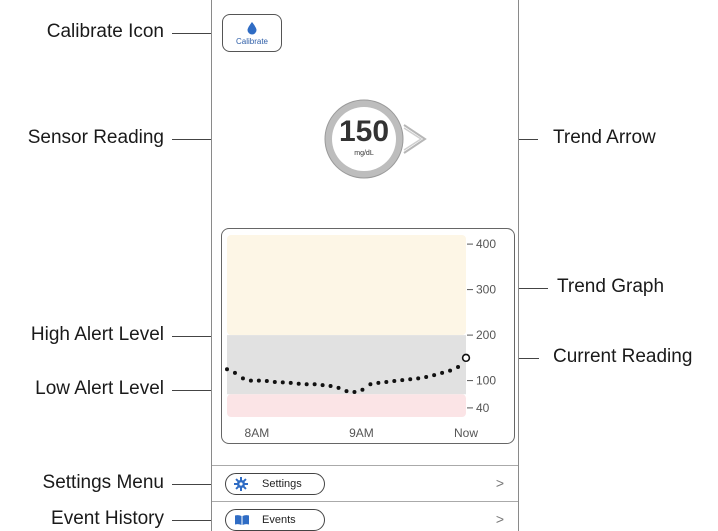 The height and width of the screenshot is (531, 718). Describe the element at coordinates (486, 335) in the screenshot. I see `y-tick-label: 200` at that location.